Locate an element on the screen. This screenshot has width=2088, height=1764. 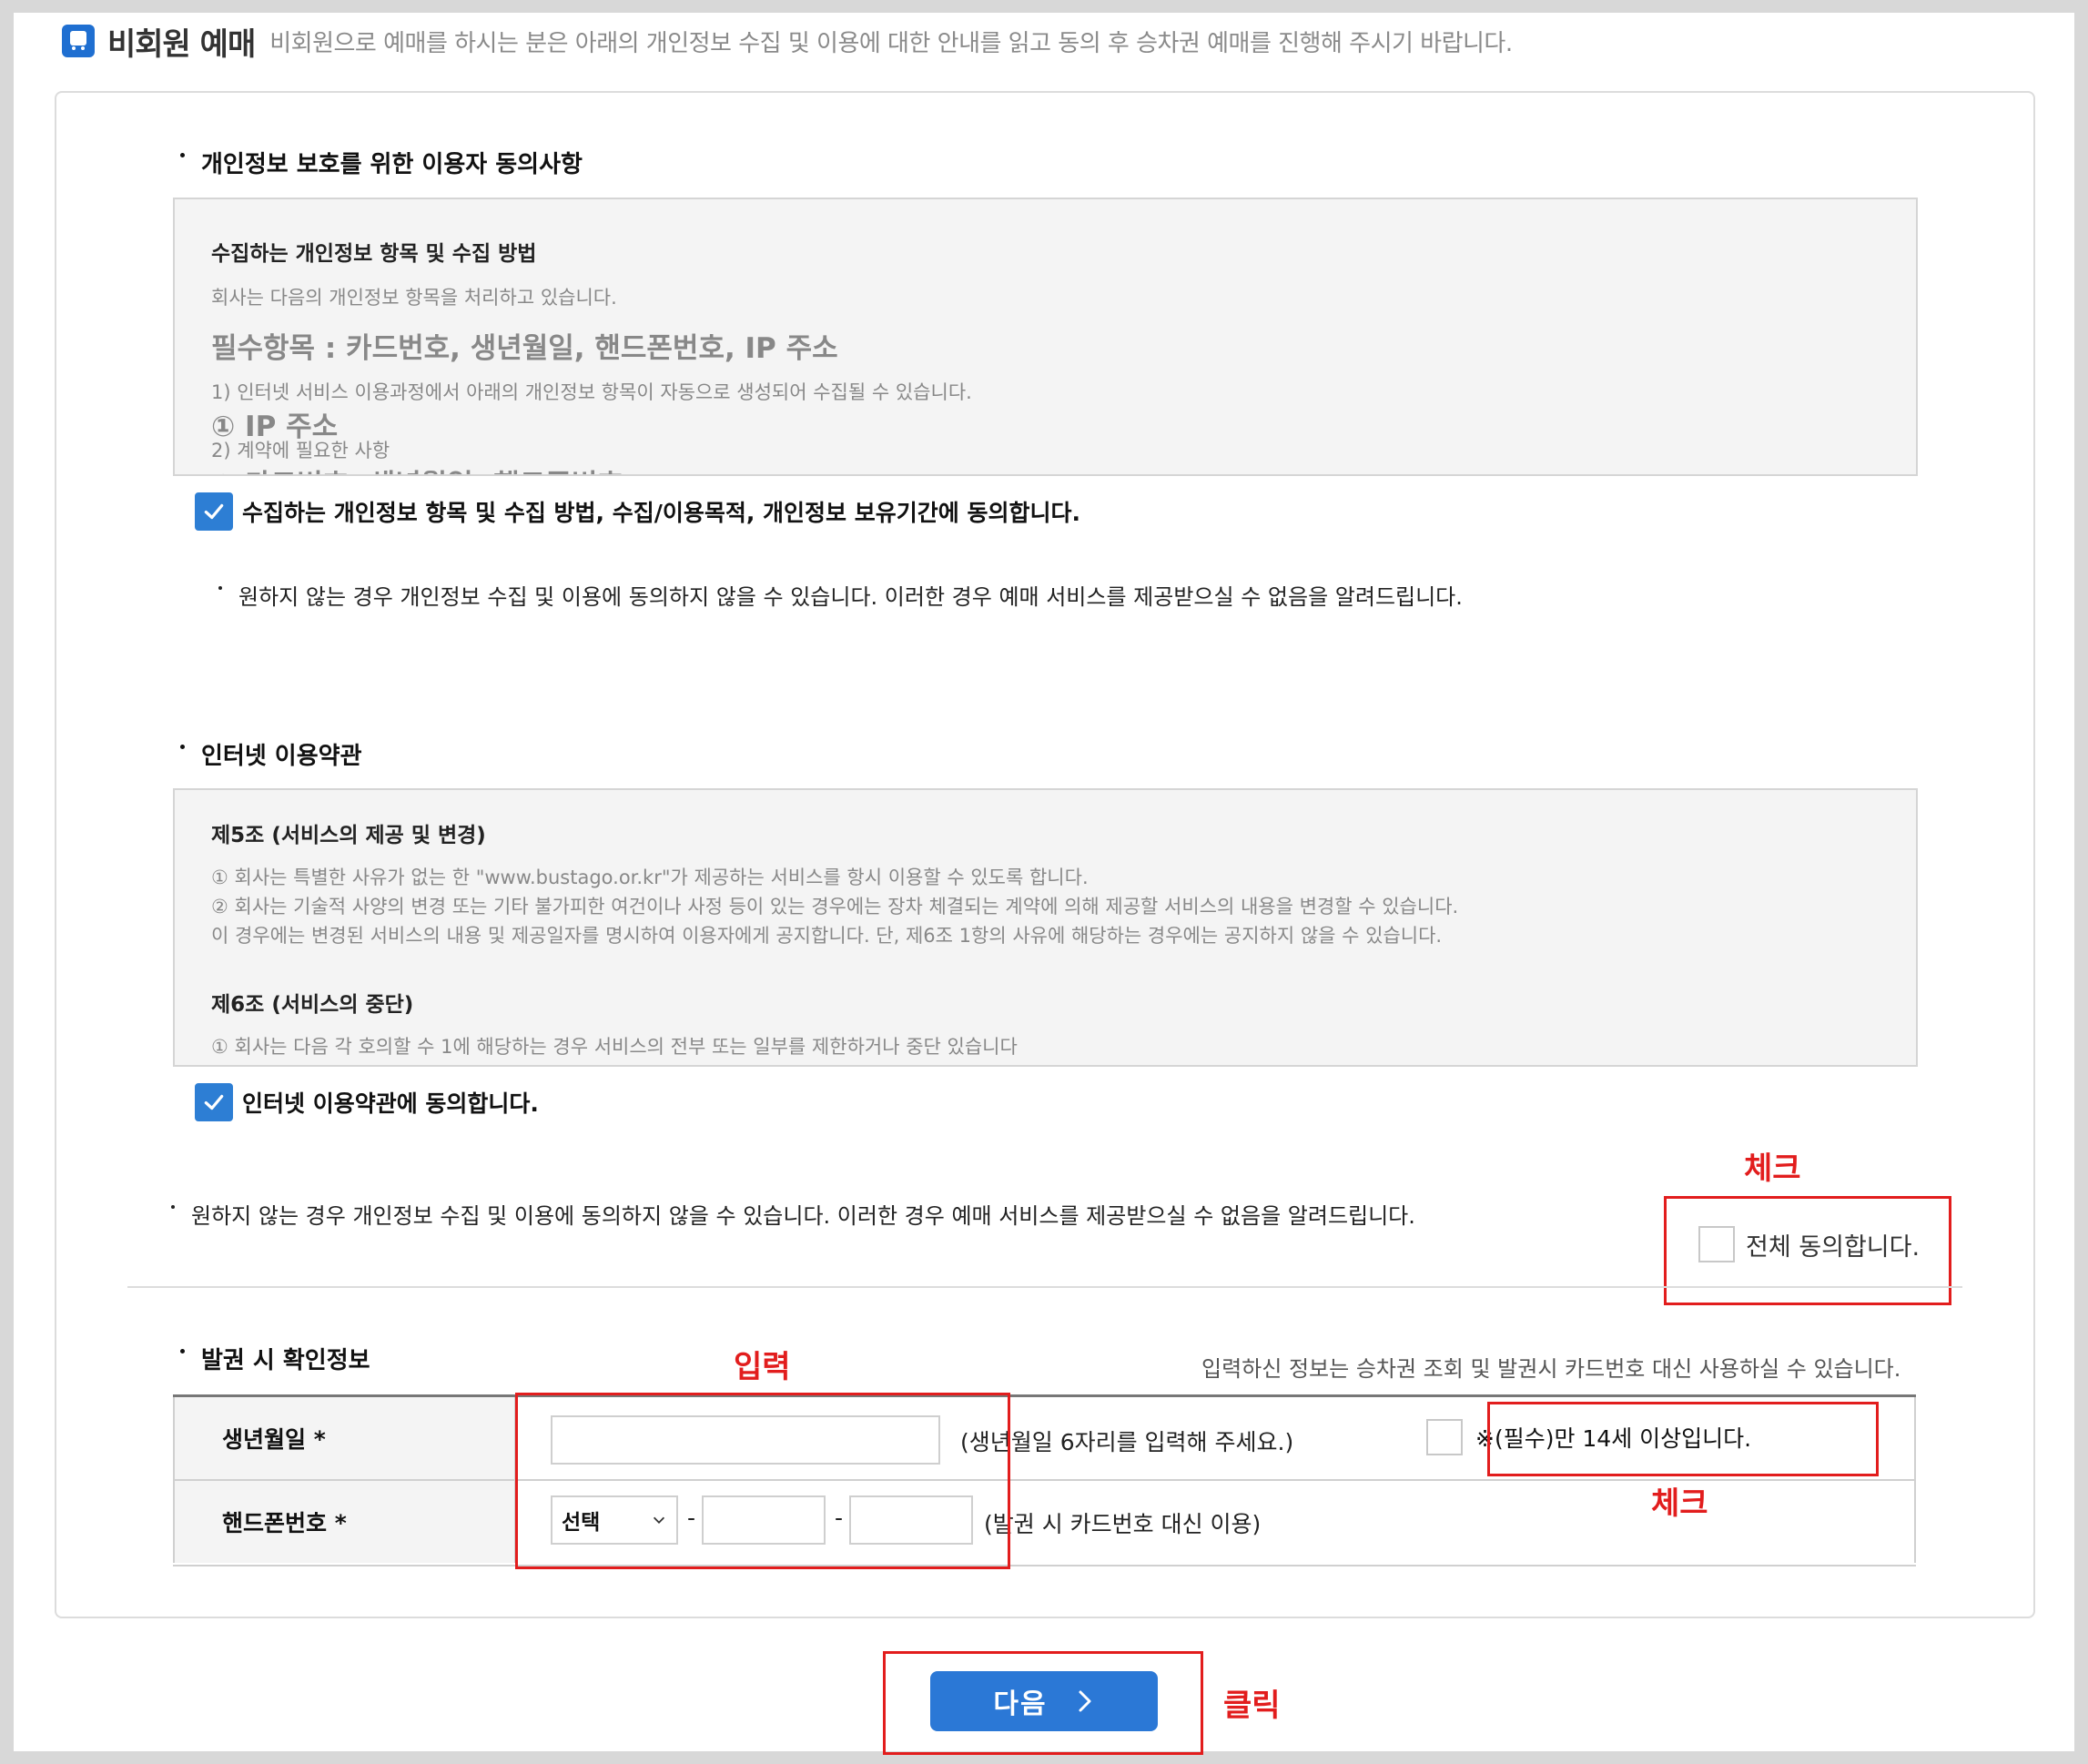
privacy-box-line: 회사는 다음의 개인정보 항목을 처리하고 있습니다. is located at coordinates (414, 298).